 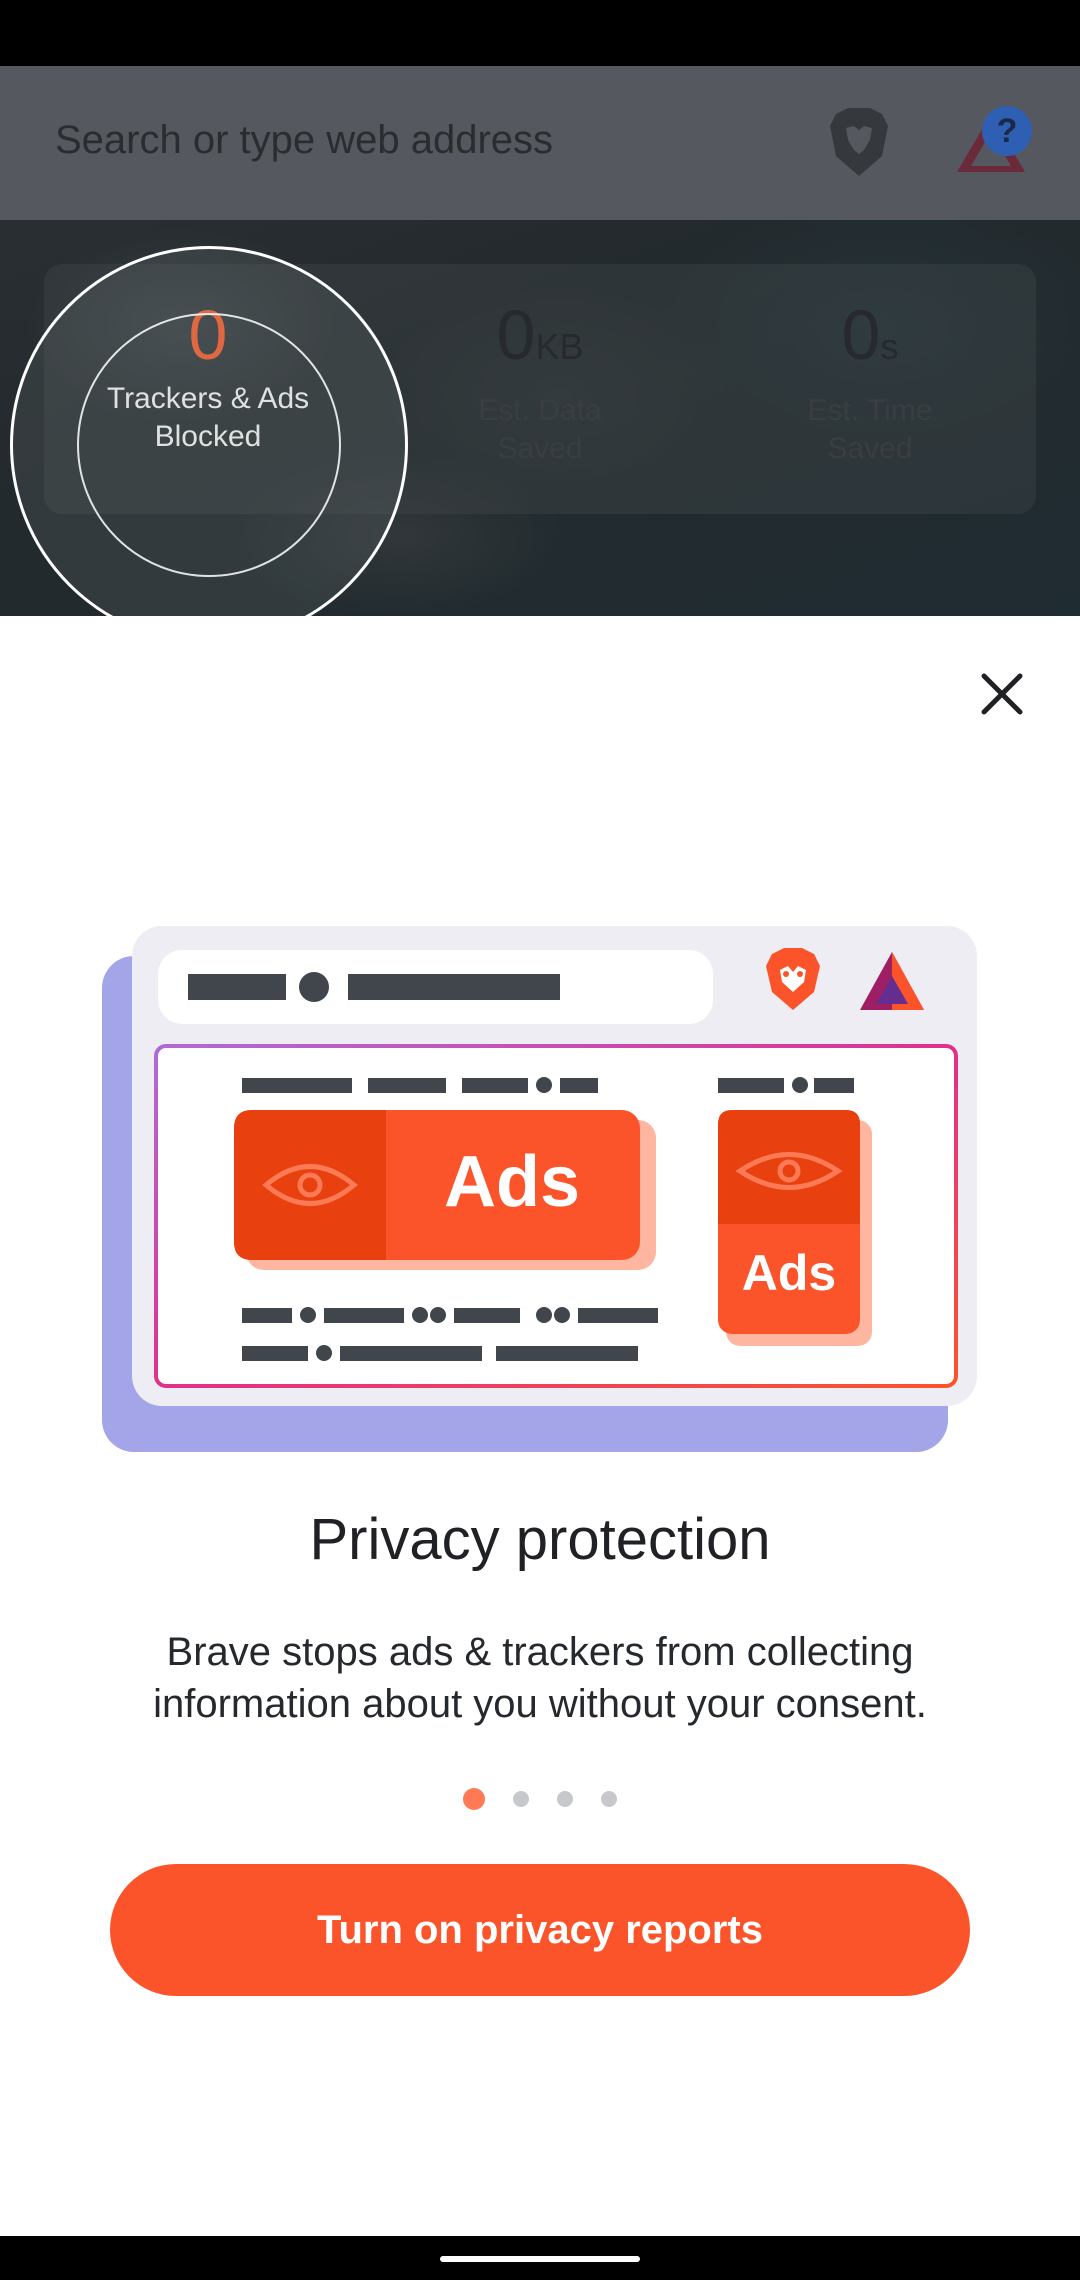 I want to click on small-ad-label: Ads, so click(x=789, y=1273).